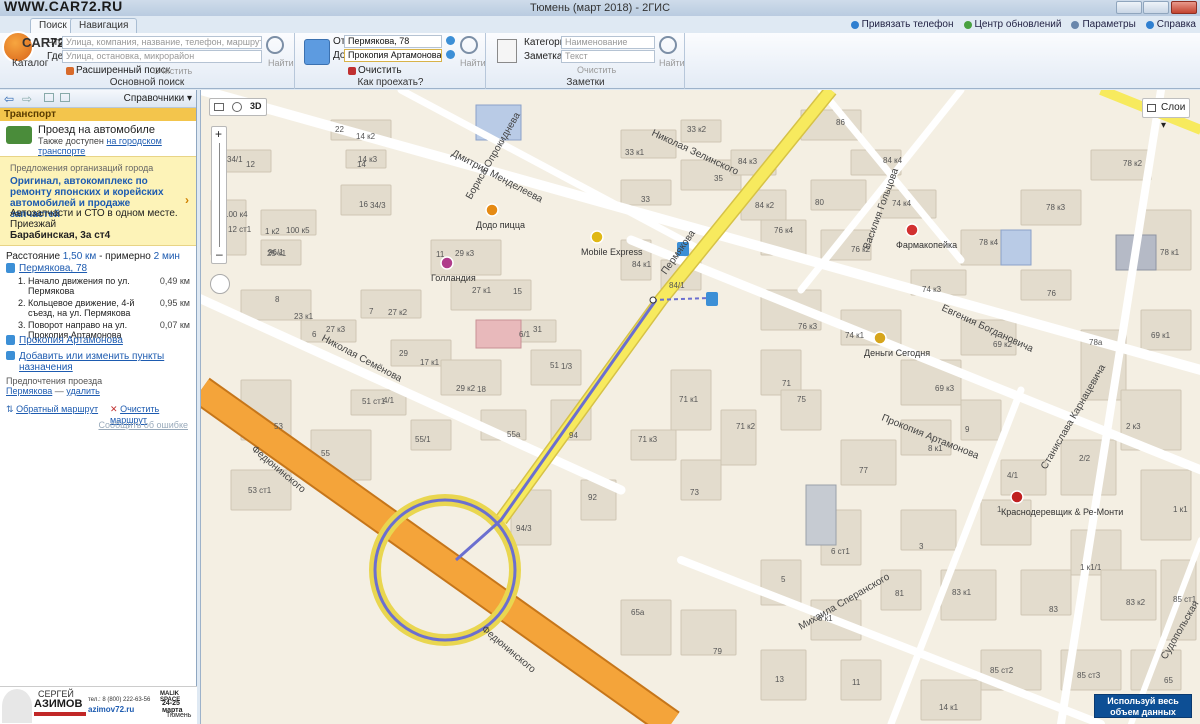 The height and width of the screenshot is (724, 1200). Describe the element at coordinates (53, 25) in the screenshot. I see `tab-search: Поиск` at that location.